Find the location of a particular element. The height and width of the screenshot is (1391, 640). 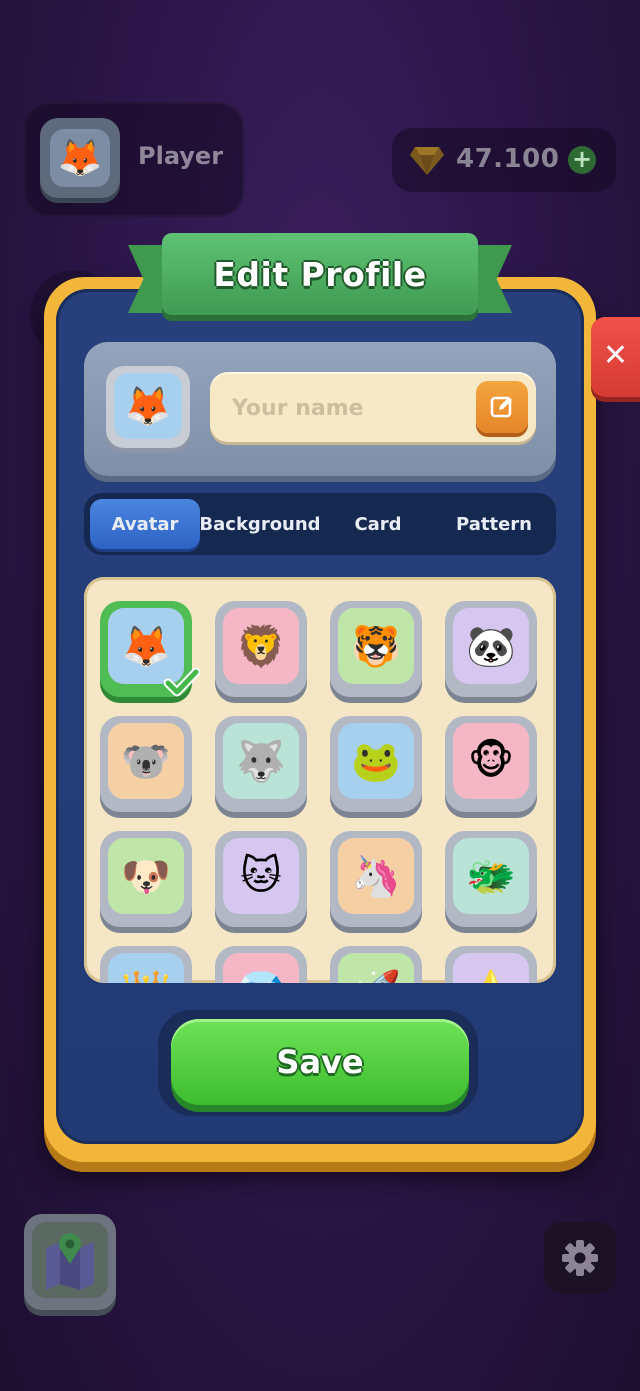

save-button: Save is located at coordinates (320, 1062).